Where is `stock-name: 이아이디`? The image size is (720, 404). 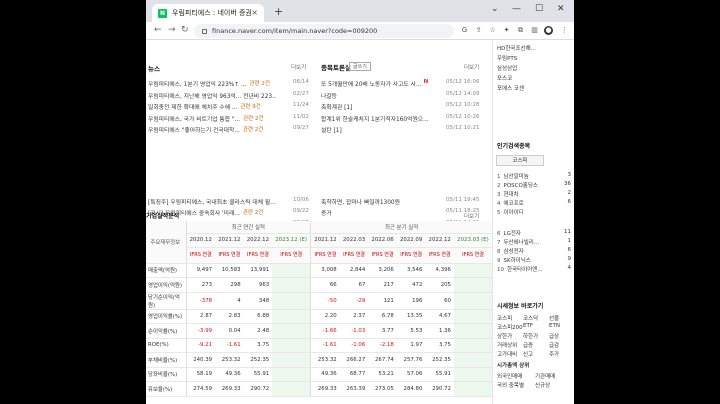
stock-name: 이아이디 is located at coordinates (514, 213).